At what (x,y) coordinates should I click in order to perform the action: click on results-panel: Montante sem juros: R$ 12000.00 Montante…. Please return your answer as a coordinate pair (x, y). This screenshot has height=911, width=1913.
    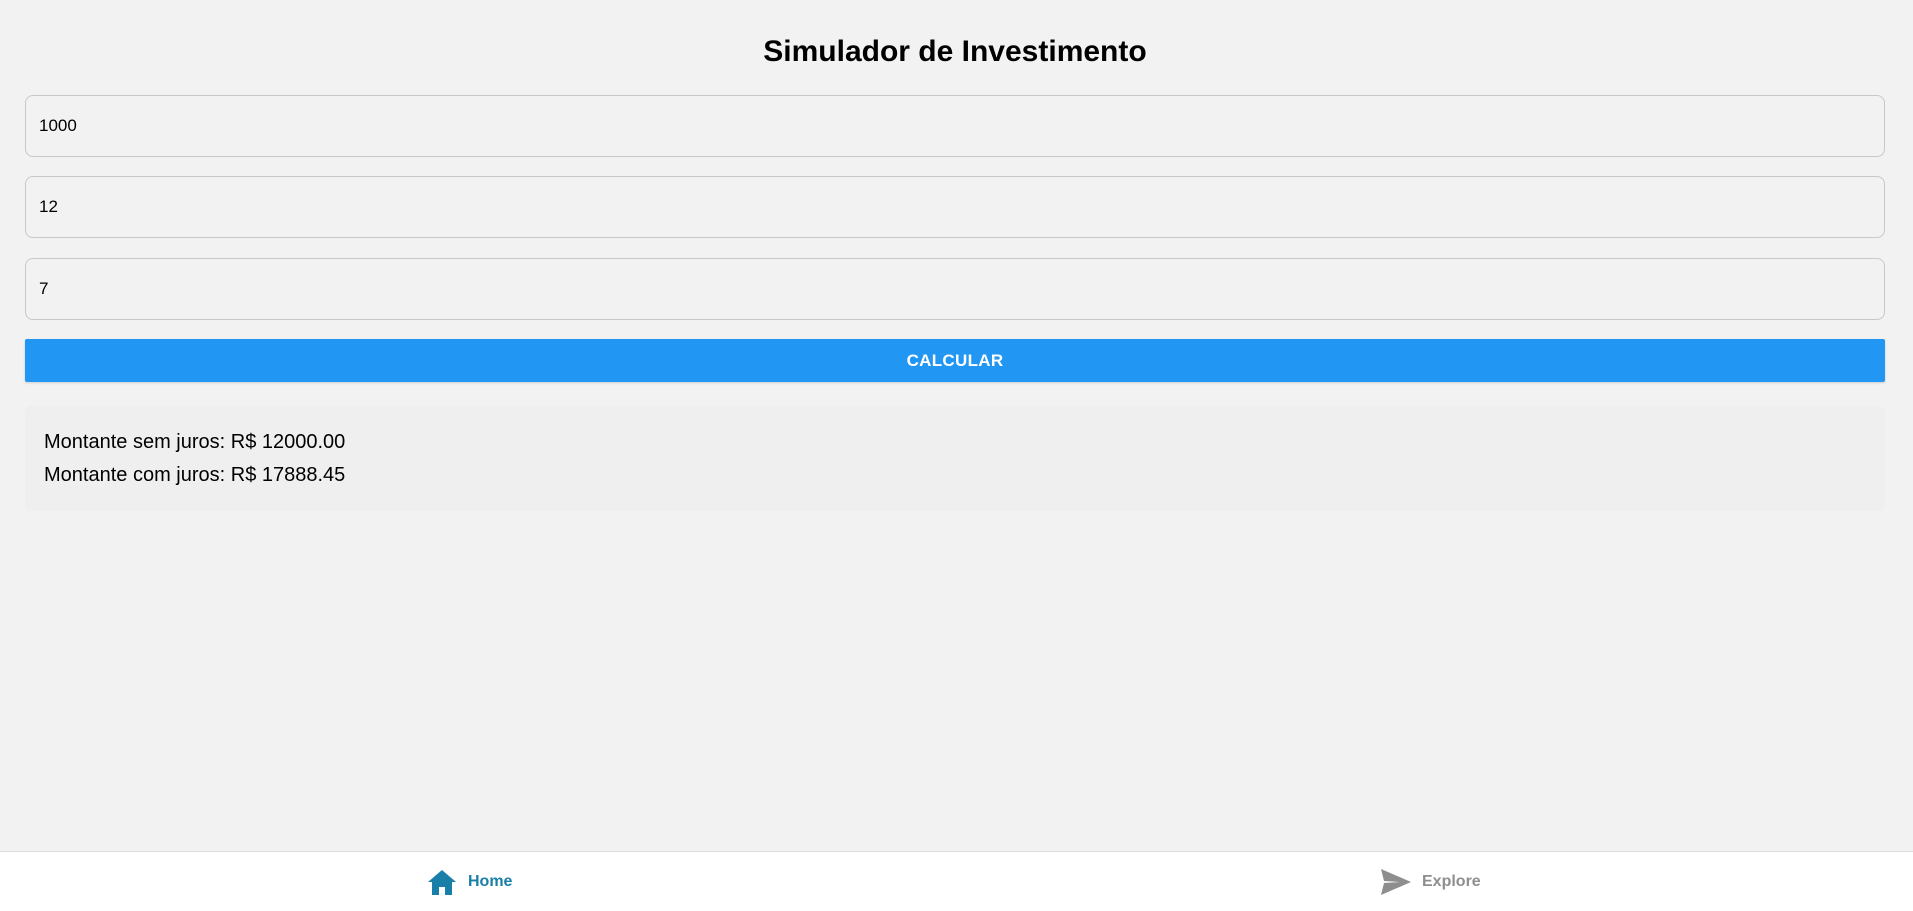
    Looking at the image, I should click on (955, 458).